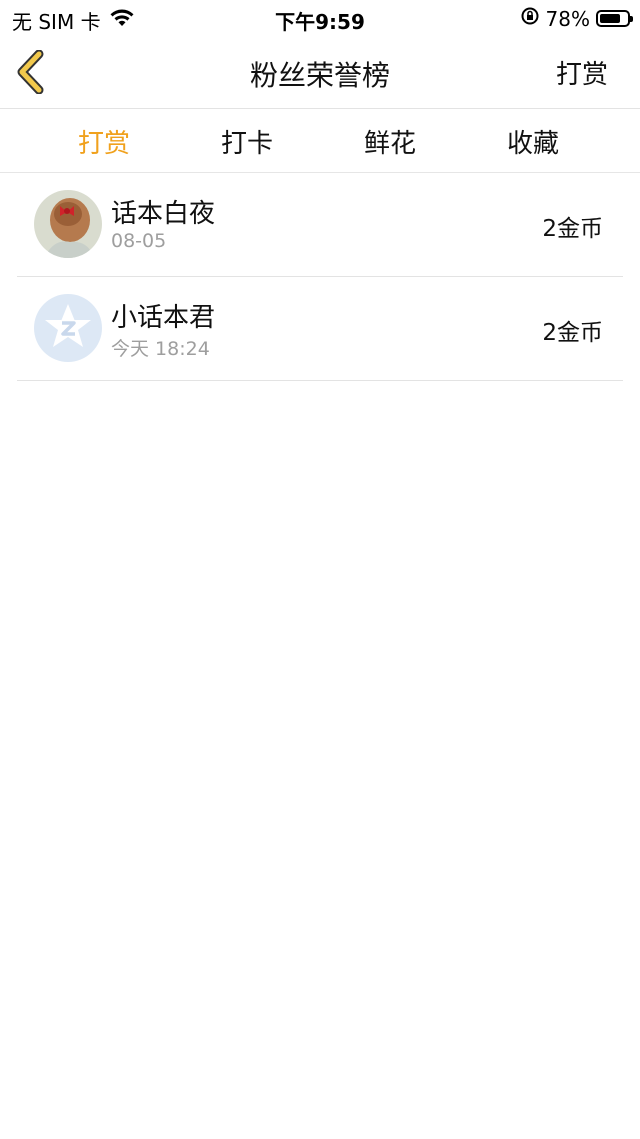 The height and width of the screenshot is (1139, 640). I want to click on tab-flowers: 鲜花, so click(390, 141).